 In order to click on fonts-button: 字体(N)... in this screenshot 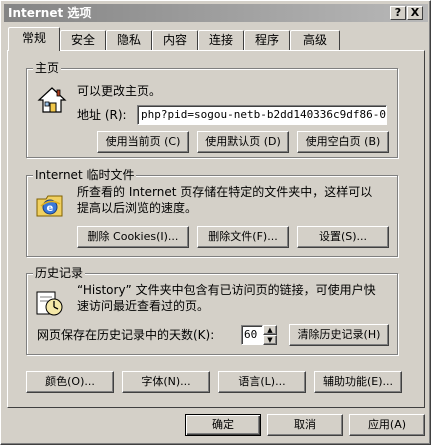, I will do `click(166, 382)`.